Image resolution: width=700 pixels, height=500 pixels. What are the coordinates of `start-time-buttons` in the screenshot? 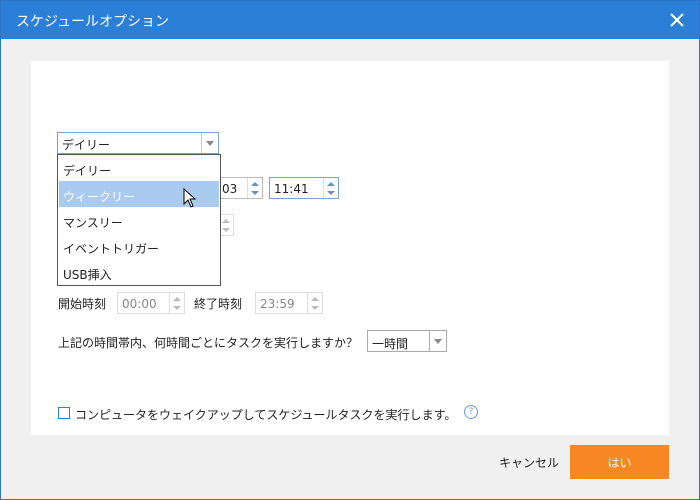 It's located at (176, 303).